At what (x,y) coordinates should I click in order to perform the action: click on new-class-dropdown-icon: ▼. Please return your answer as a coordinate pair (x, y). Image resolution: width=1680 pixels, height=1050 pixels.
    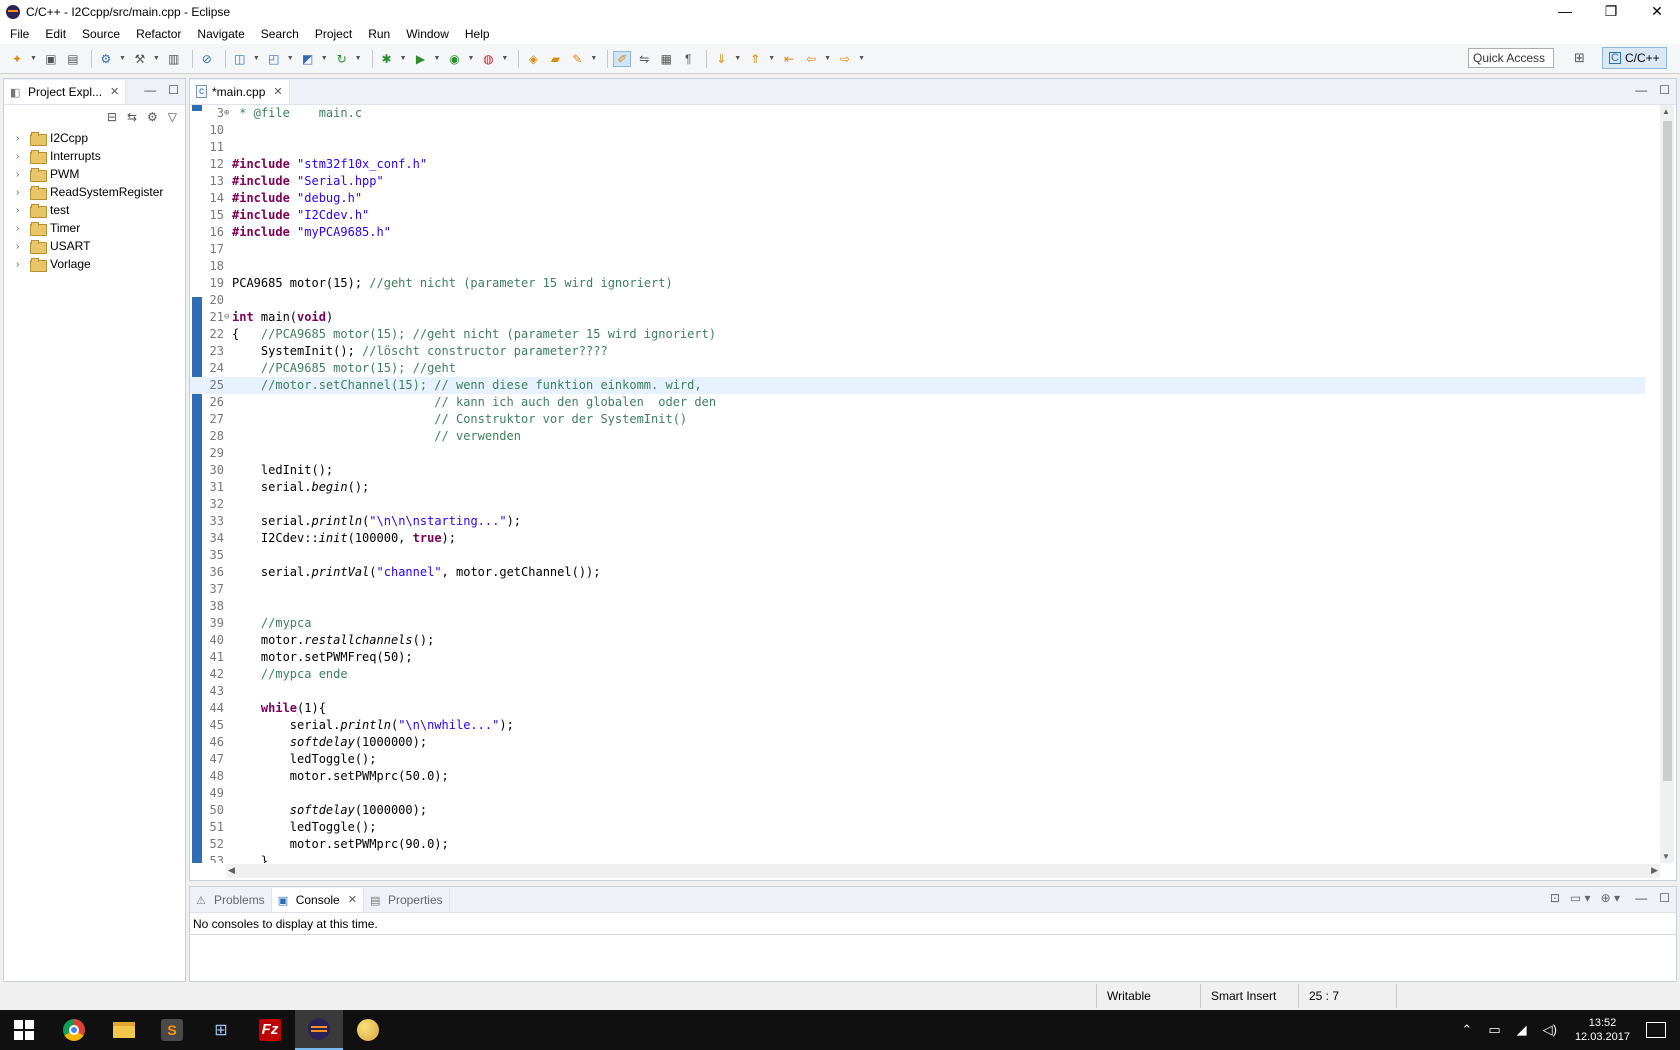
    Looking at the image, I should click on (324, 58).